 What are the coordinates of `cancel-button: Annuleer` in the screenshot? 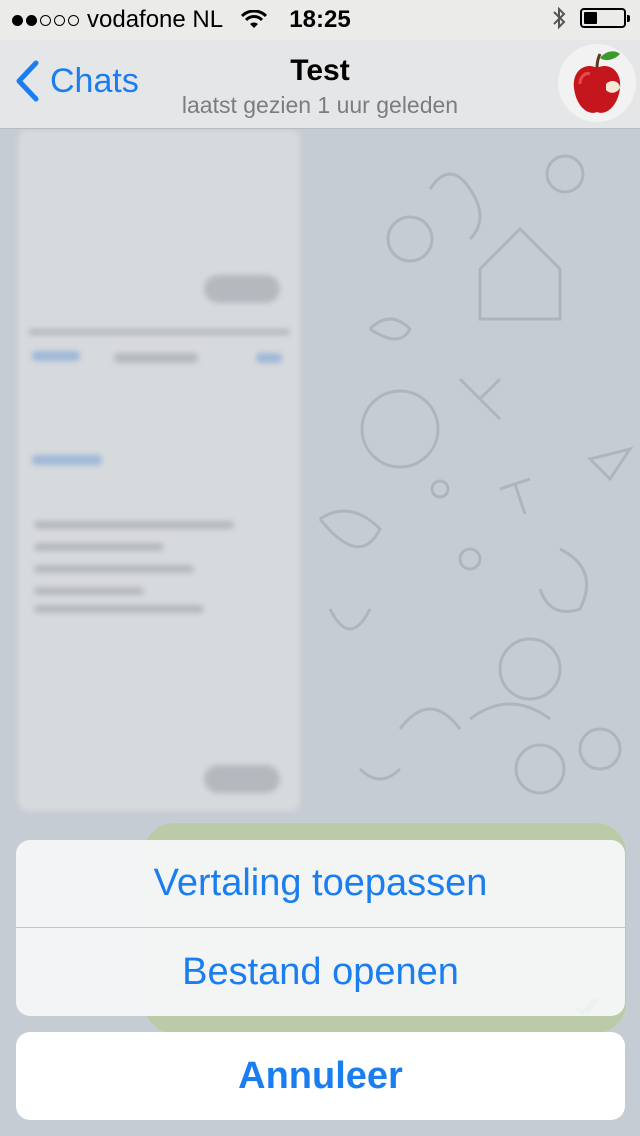 It's located at (320, 1076).